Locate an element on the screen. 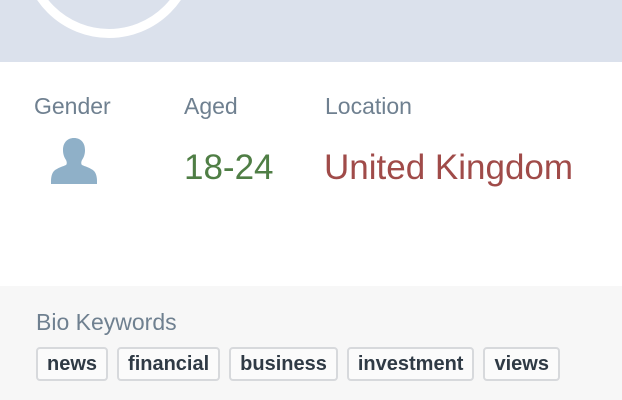 This screenshot has height=400, width=622. keyword-tag: news is located at coordinates (72, 364).